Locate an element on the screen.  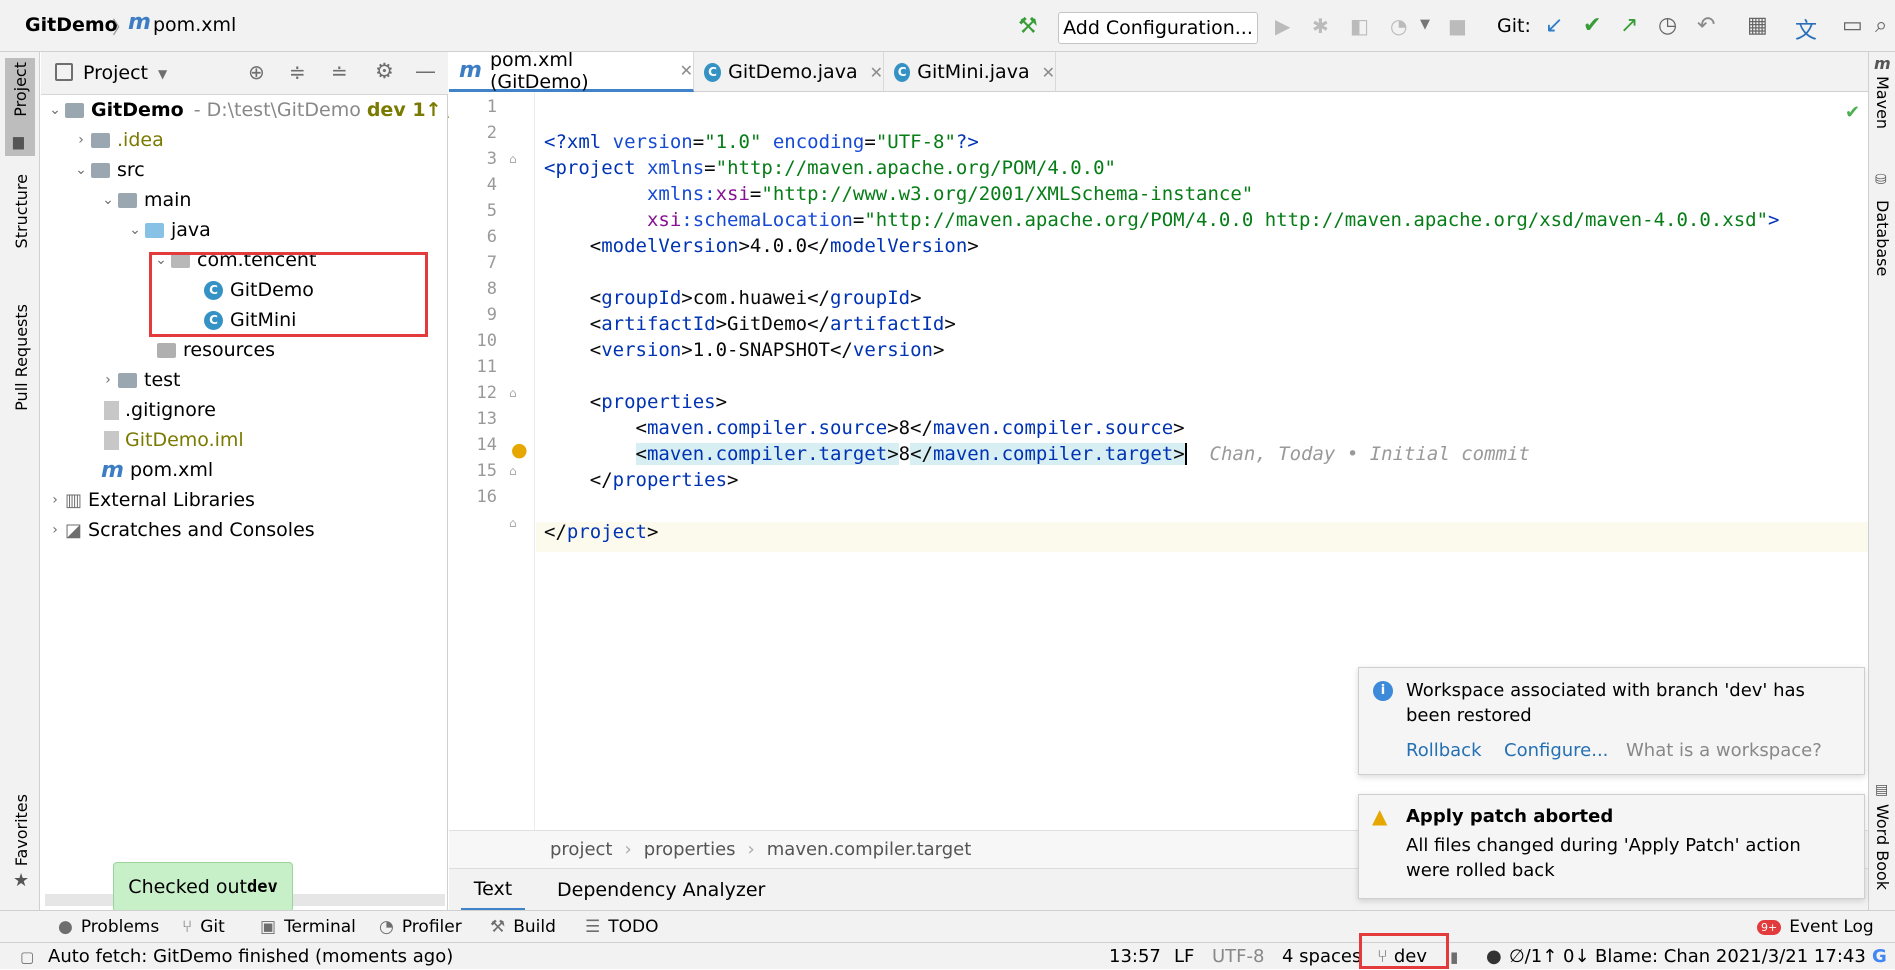
memory-indicator-icon: ● is located at coordinates (1494, 956).